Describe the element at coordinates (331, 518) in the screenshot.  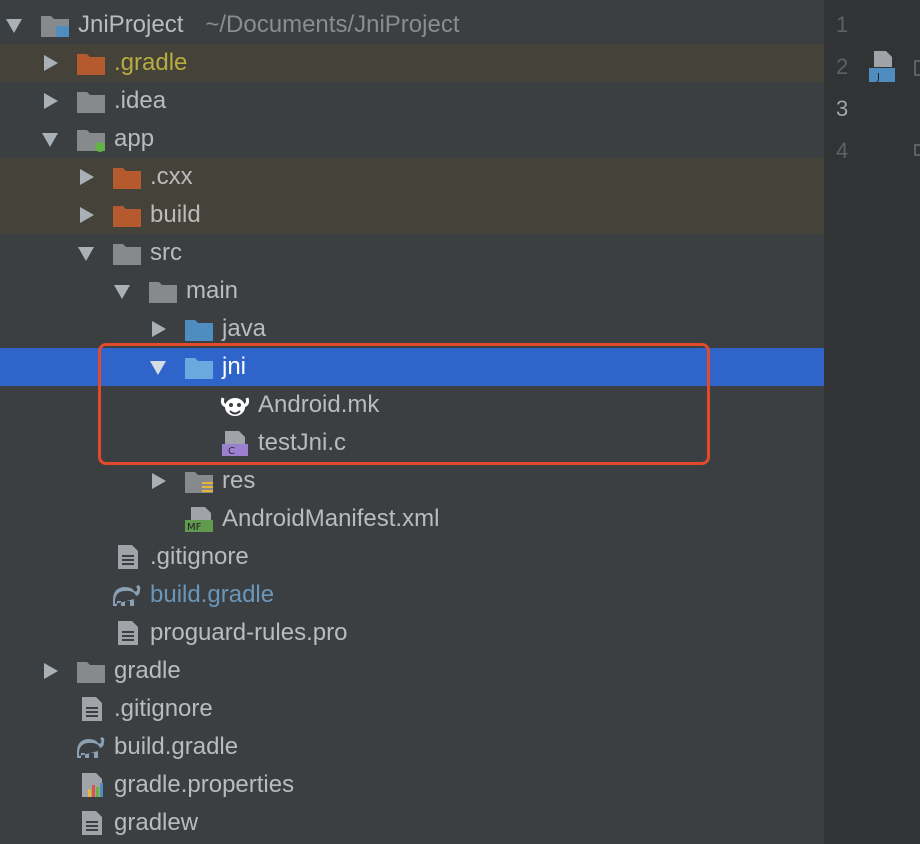
I see `android-manifest-label: AndroidManifest.xml` at that location.